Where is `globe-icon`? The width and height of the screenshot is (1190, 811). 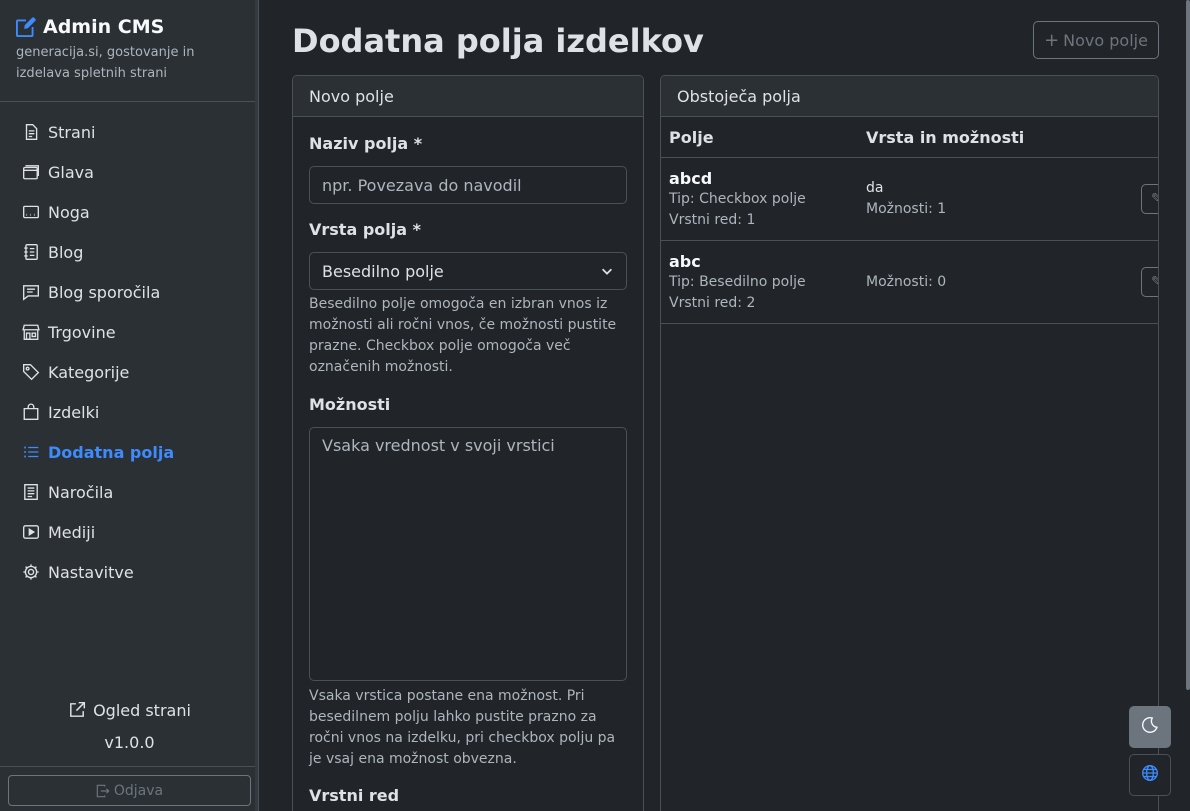 globe-icon is located at coordinates (1150, 775).